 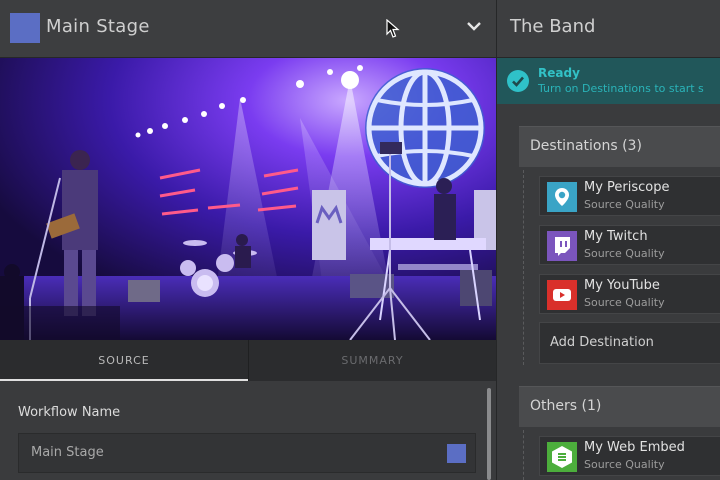 I want to click on tab-summary: SUMMARY, so click(x=372, y=360).